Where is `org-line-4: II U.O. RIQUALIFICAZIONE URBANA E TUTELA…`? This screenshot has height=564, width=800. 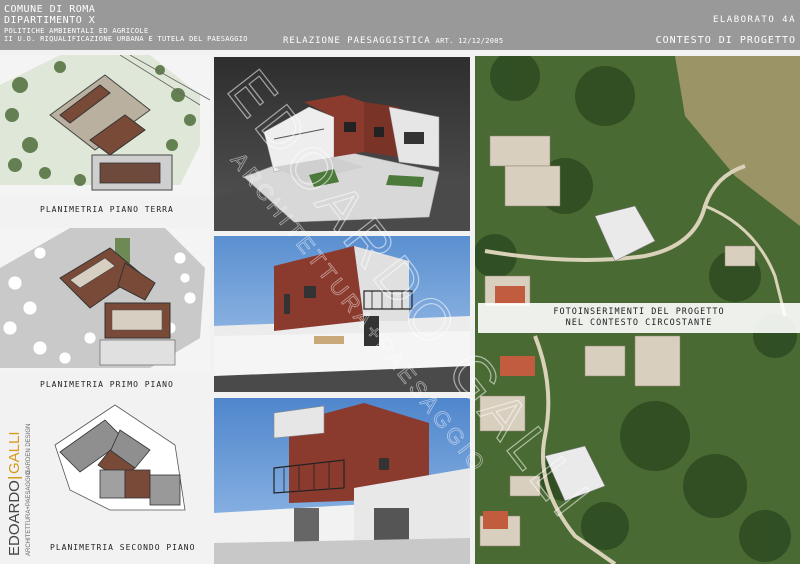
org-line-4: II U.O. RIQUALIFICAZIONE URBANA E TUTELA… is located at coordinates (126, 39).